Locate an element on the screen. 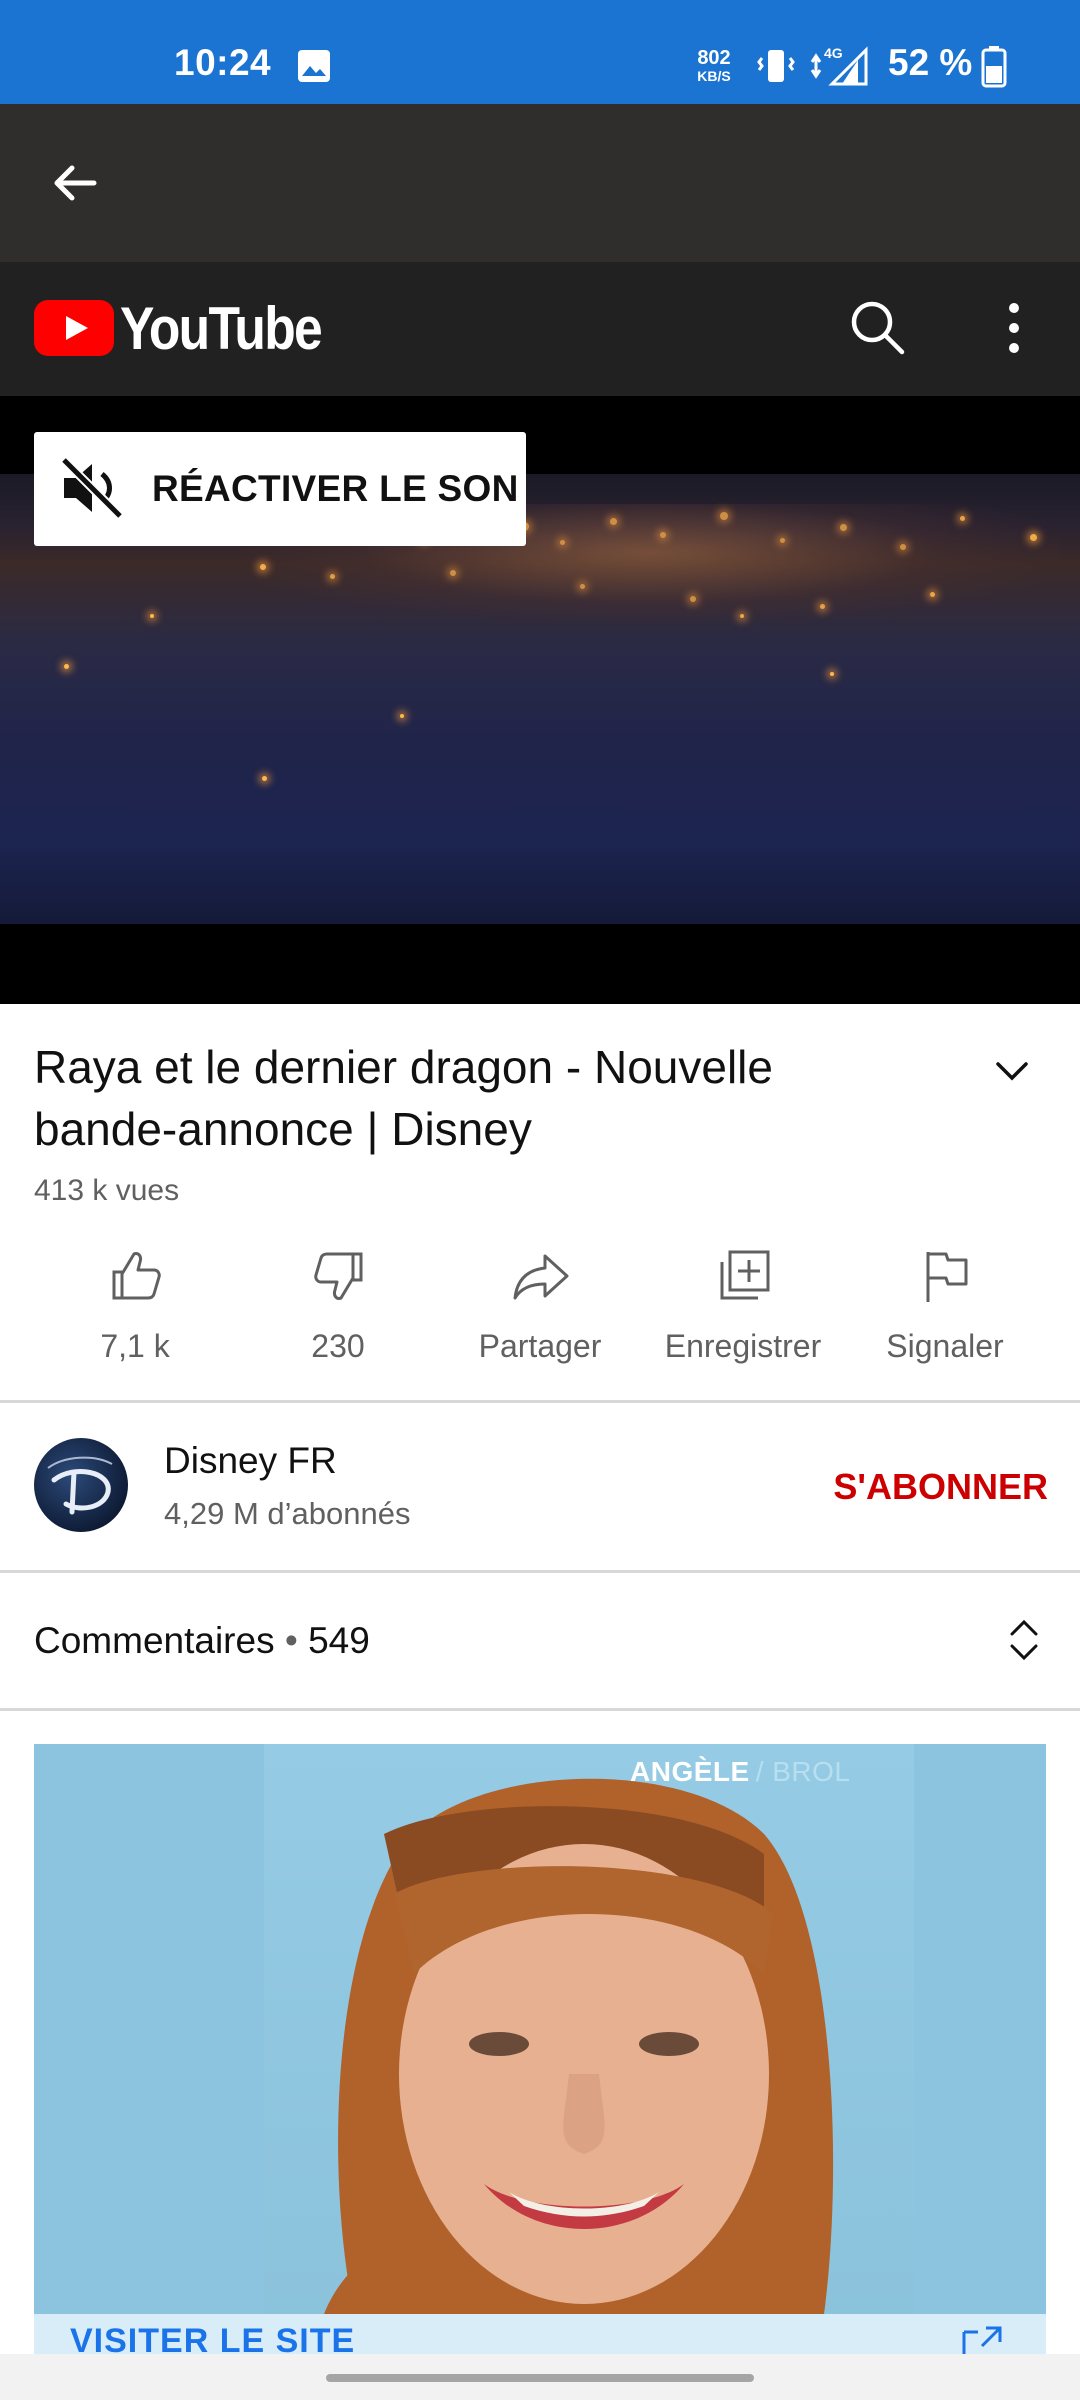 The width and height of the screenshot is (1080, 2400). vibrate-icon is located at coordinates (776, 66).